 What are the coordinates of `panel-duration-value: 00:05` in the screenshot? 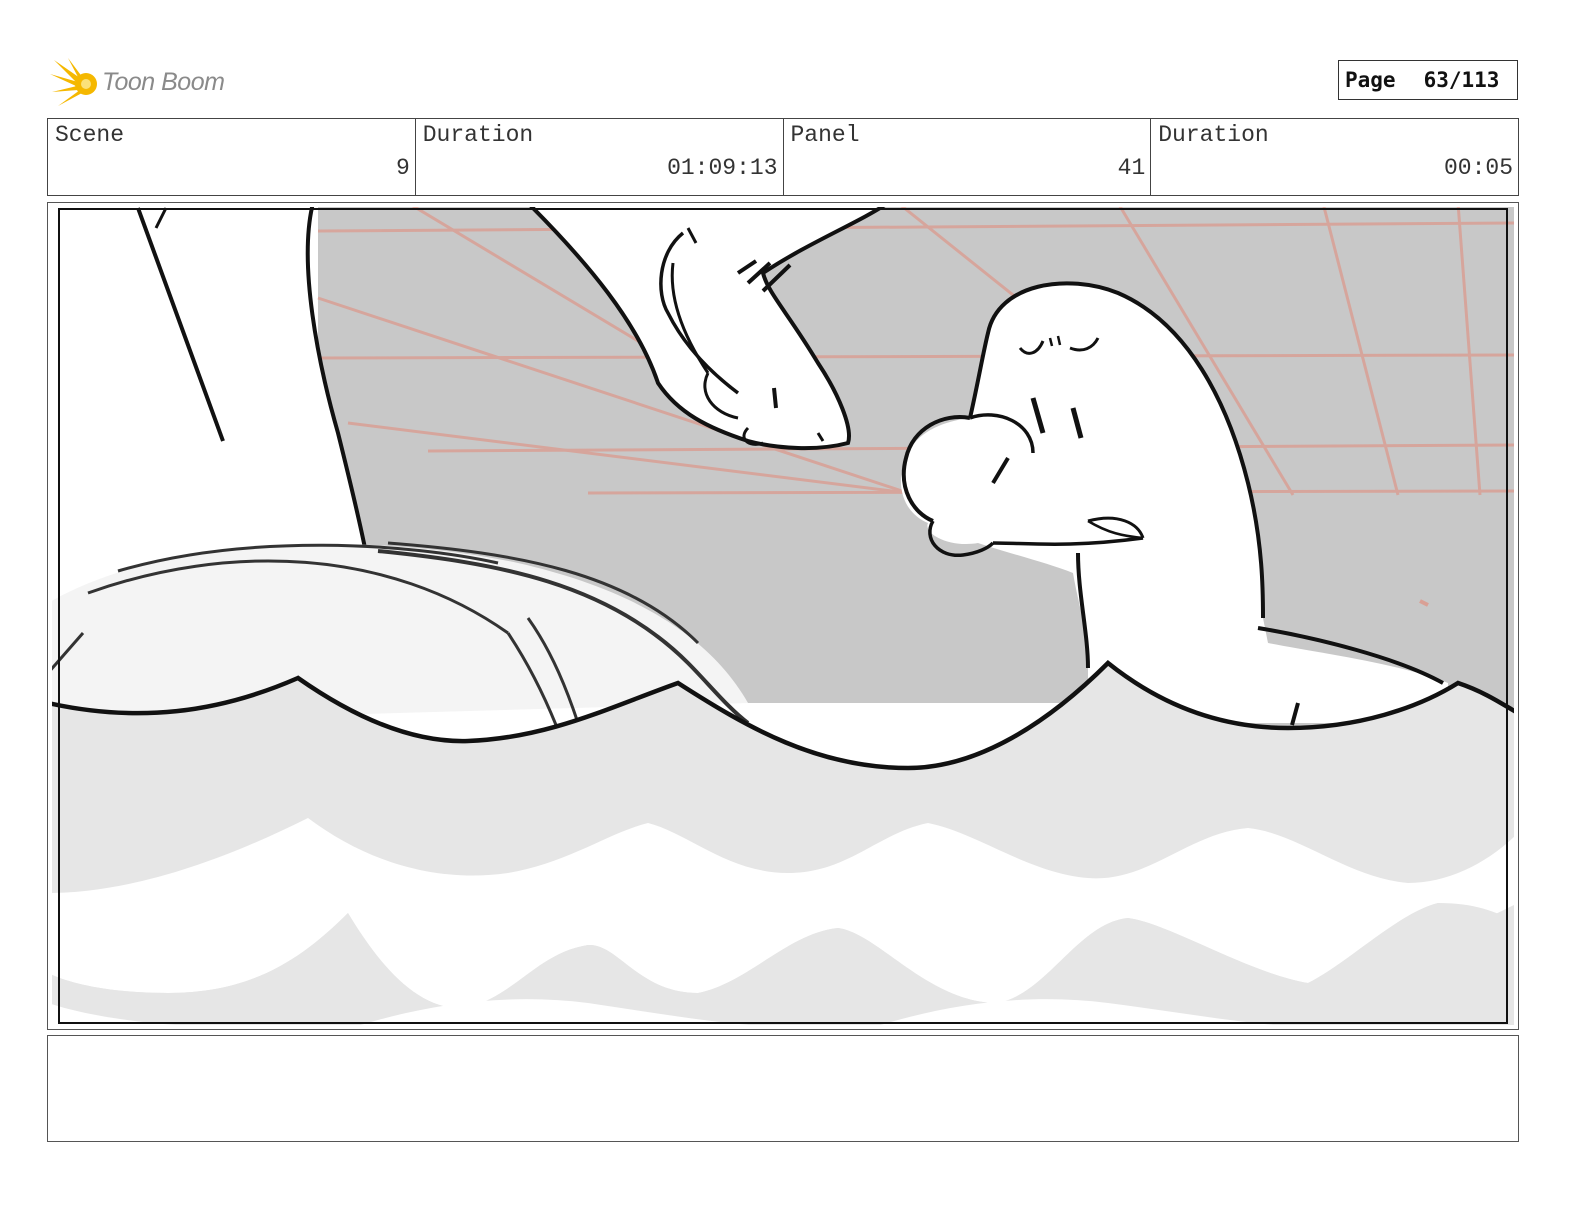 It's located at (1478, 168).